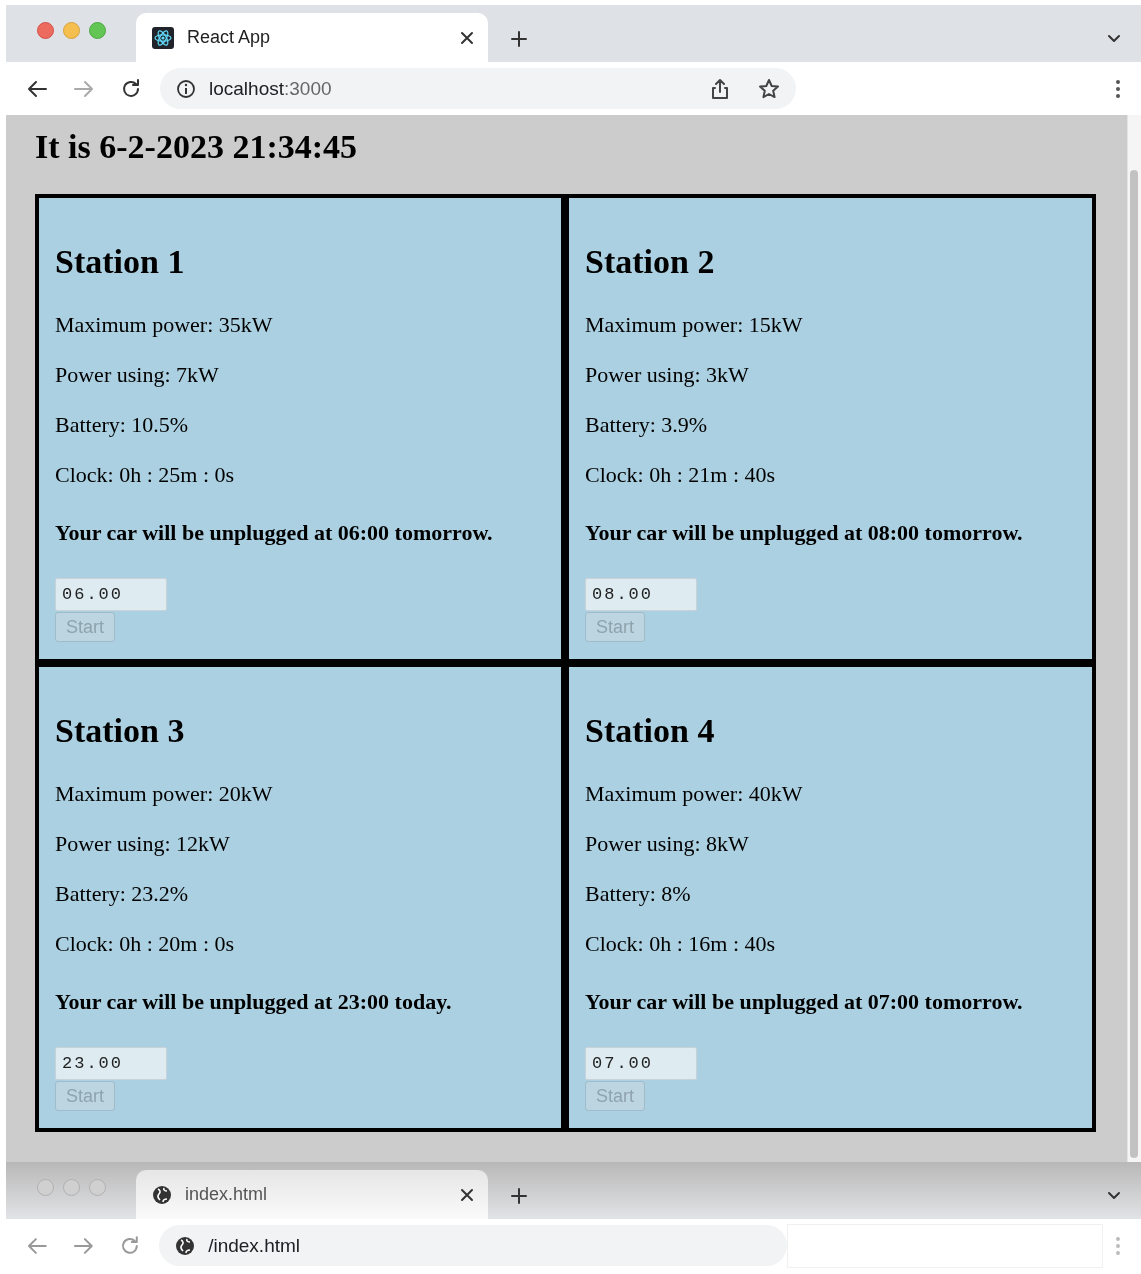 The image size is (1141, 1274). What do you see at coordinates (37, 88) in the screenshot?
I see `back-icon` at bounding box center [37, 88].